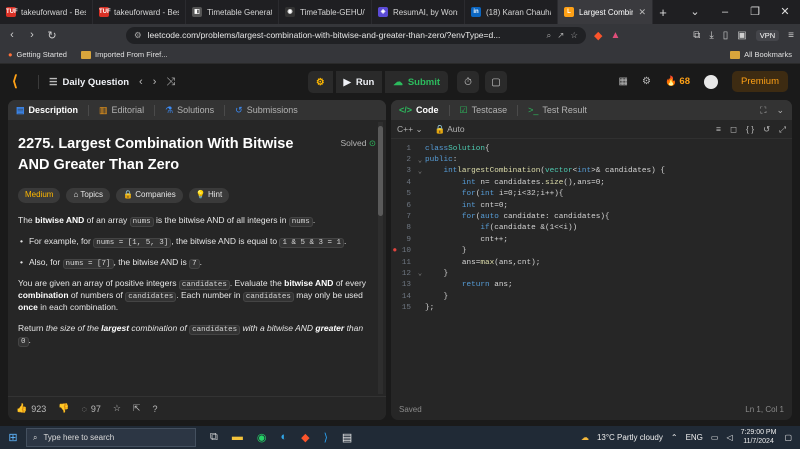 This screenshot has width=800, height=449. I want to click on scrollbar-thumb, so click(380, 171).